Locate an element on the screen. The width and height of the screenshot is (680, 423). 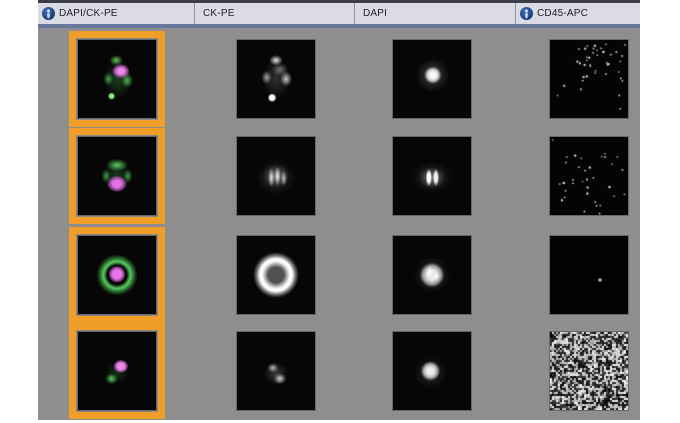
cell-image-tile-cd45-apc-row3 is located at coordinates (589, 275).